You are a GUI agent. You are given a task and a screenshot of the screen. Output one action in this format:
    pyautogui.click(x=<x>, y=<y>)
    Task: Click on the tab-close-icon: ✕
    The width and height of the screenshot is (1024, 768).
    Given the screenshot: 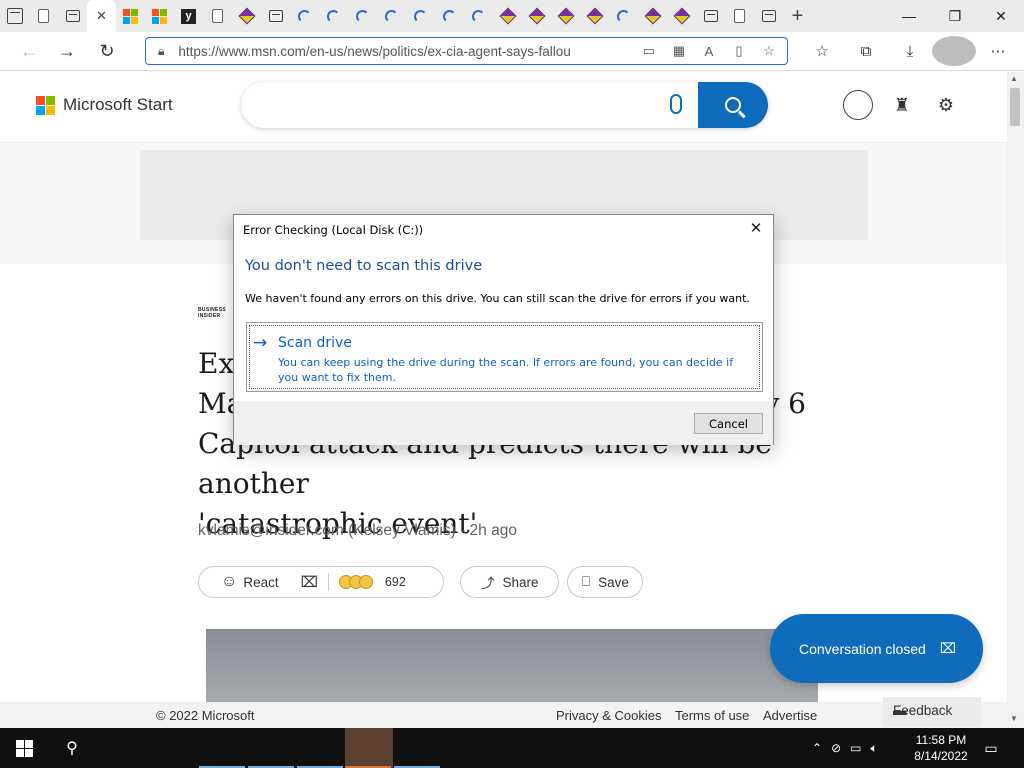 What is the action you would take?
    pyautogui.click(x=101, y=16)
    